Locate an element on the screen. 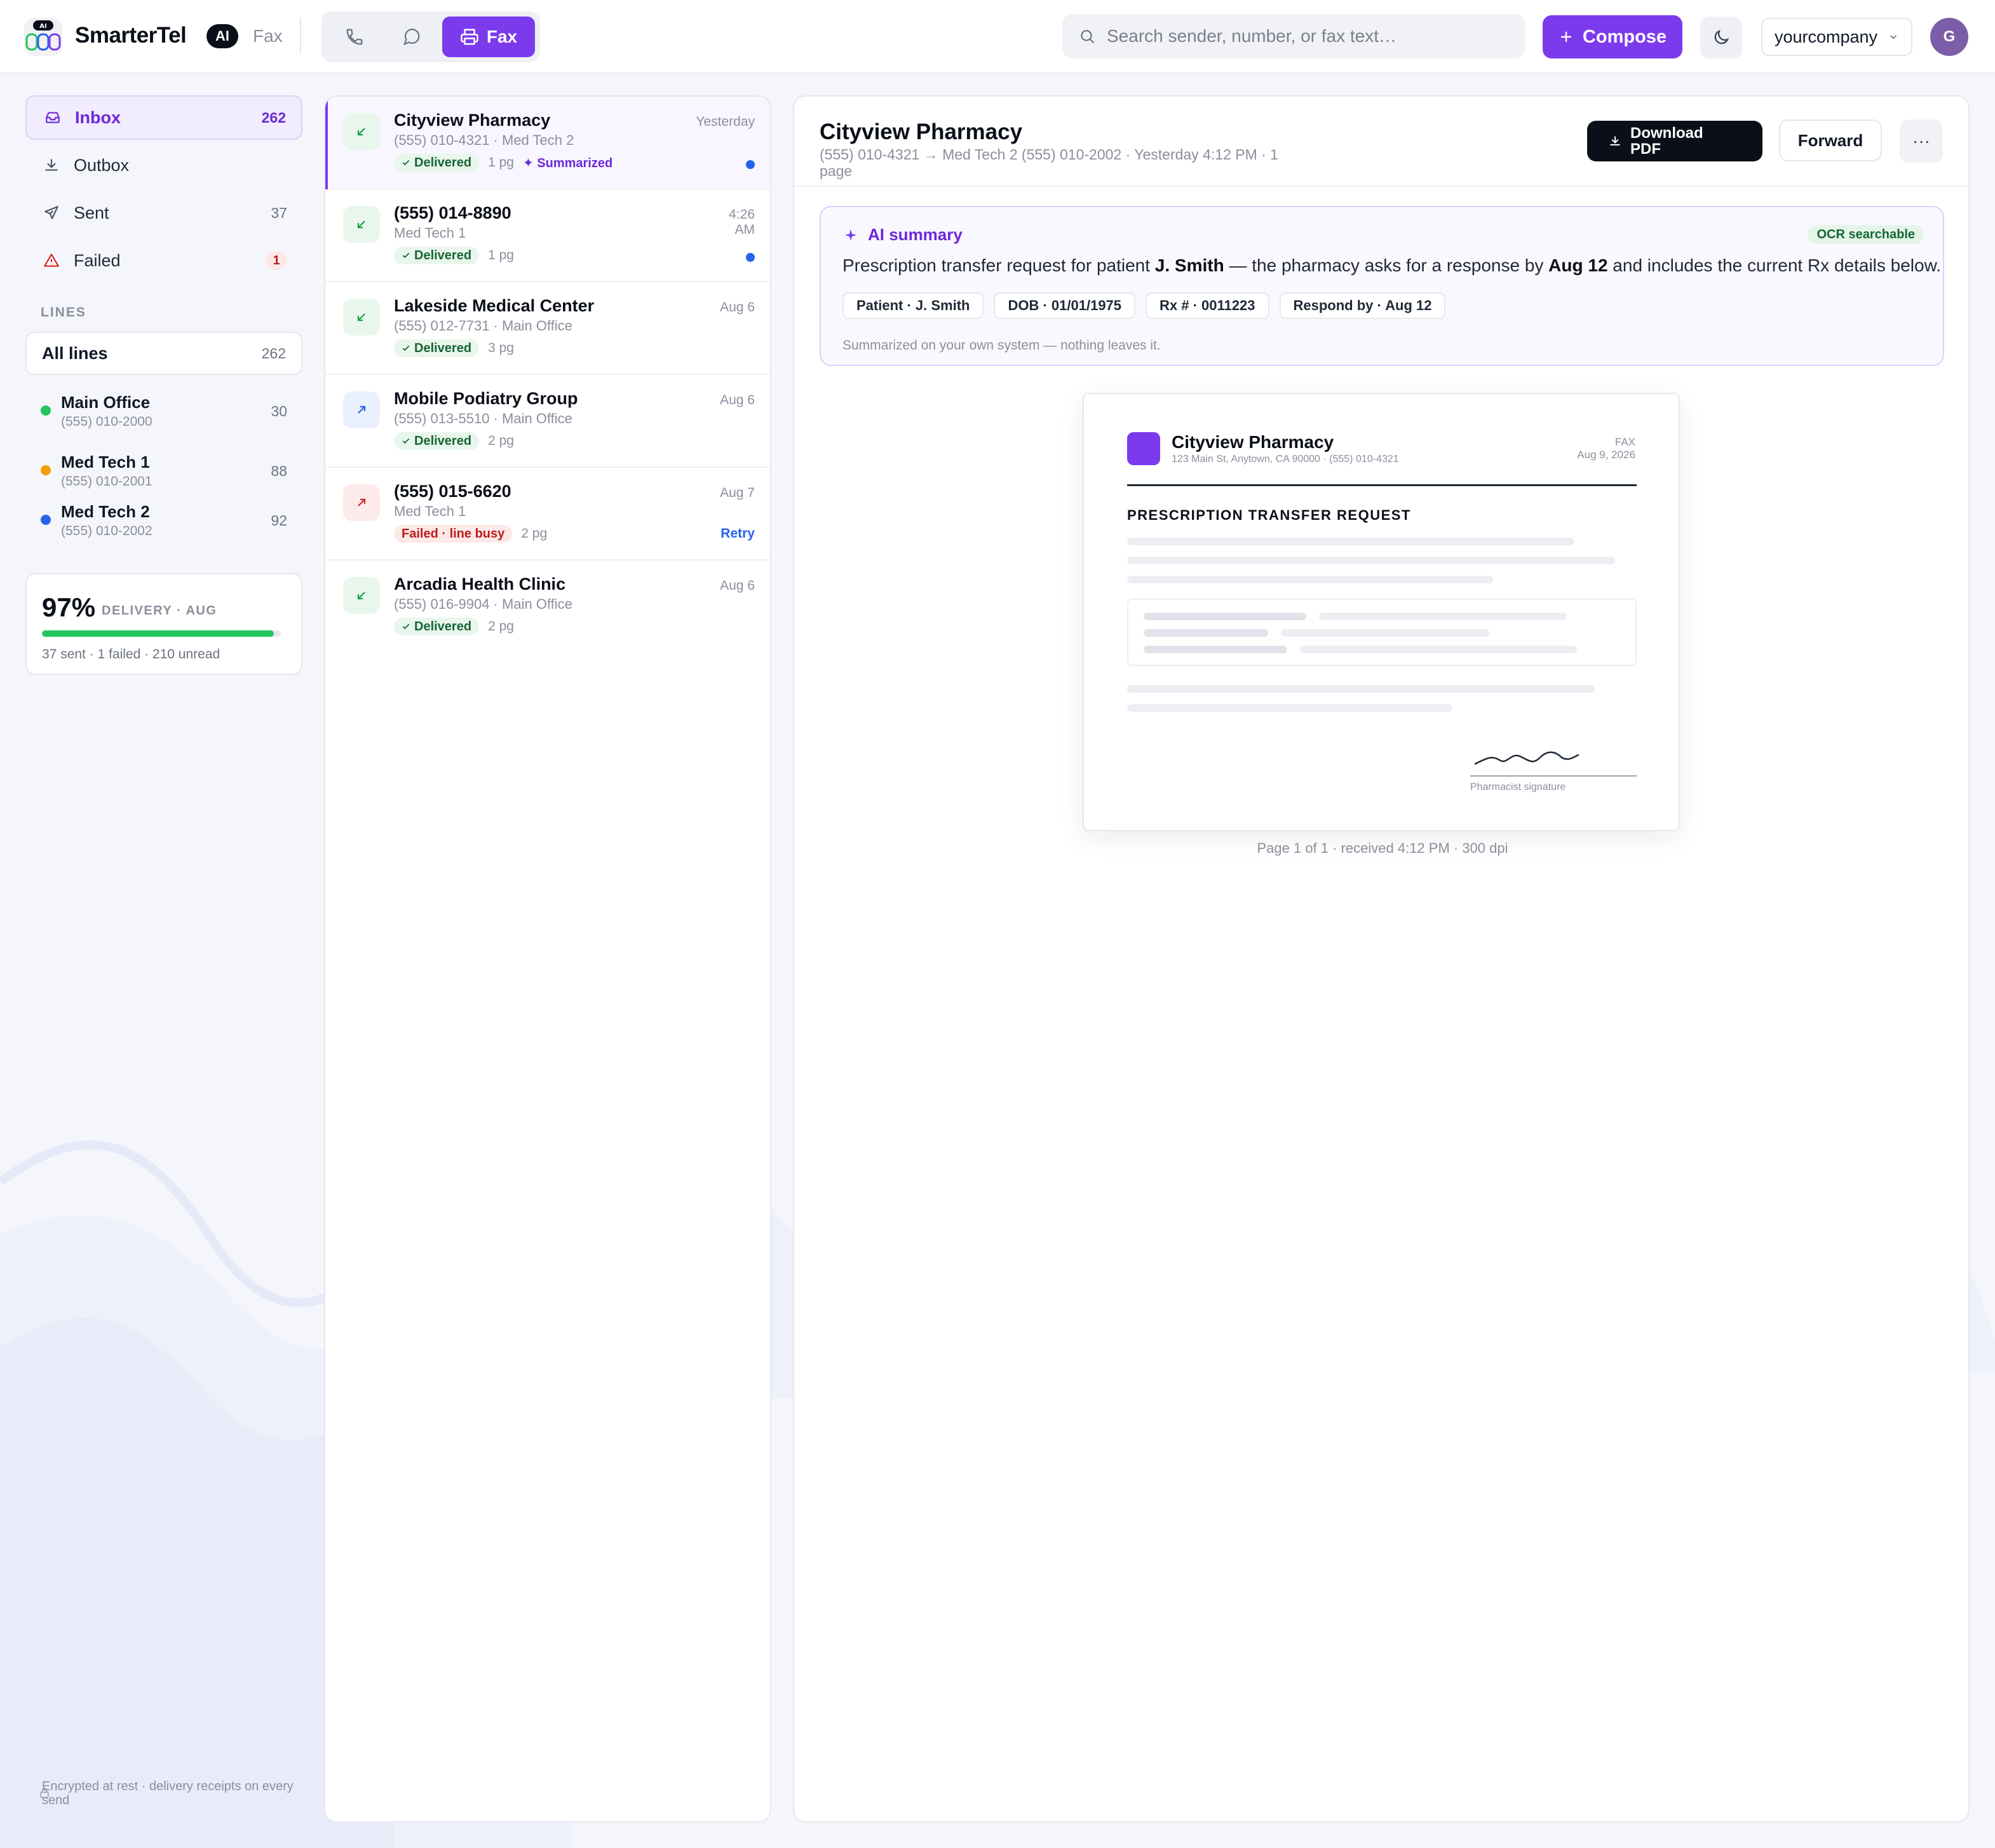 This screenshot has width=1995, height=1848. document-fax-header: FAX Aug 9, 2026 is located at coordinates (1606, 448).